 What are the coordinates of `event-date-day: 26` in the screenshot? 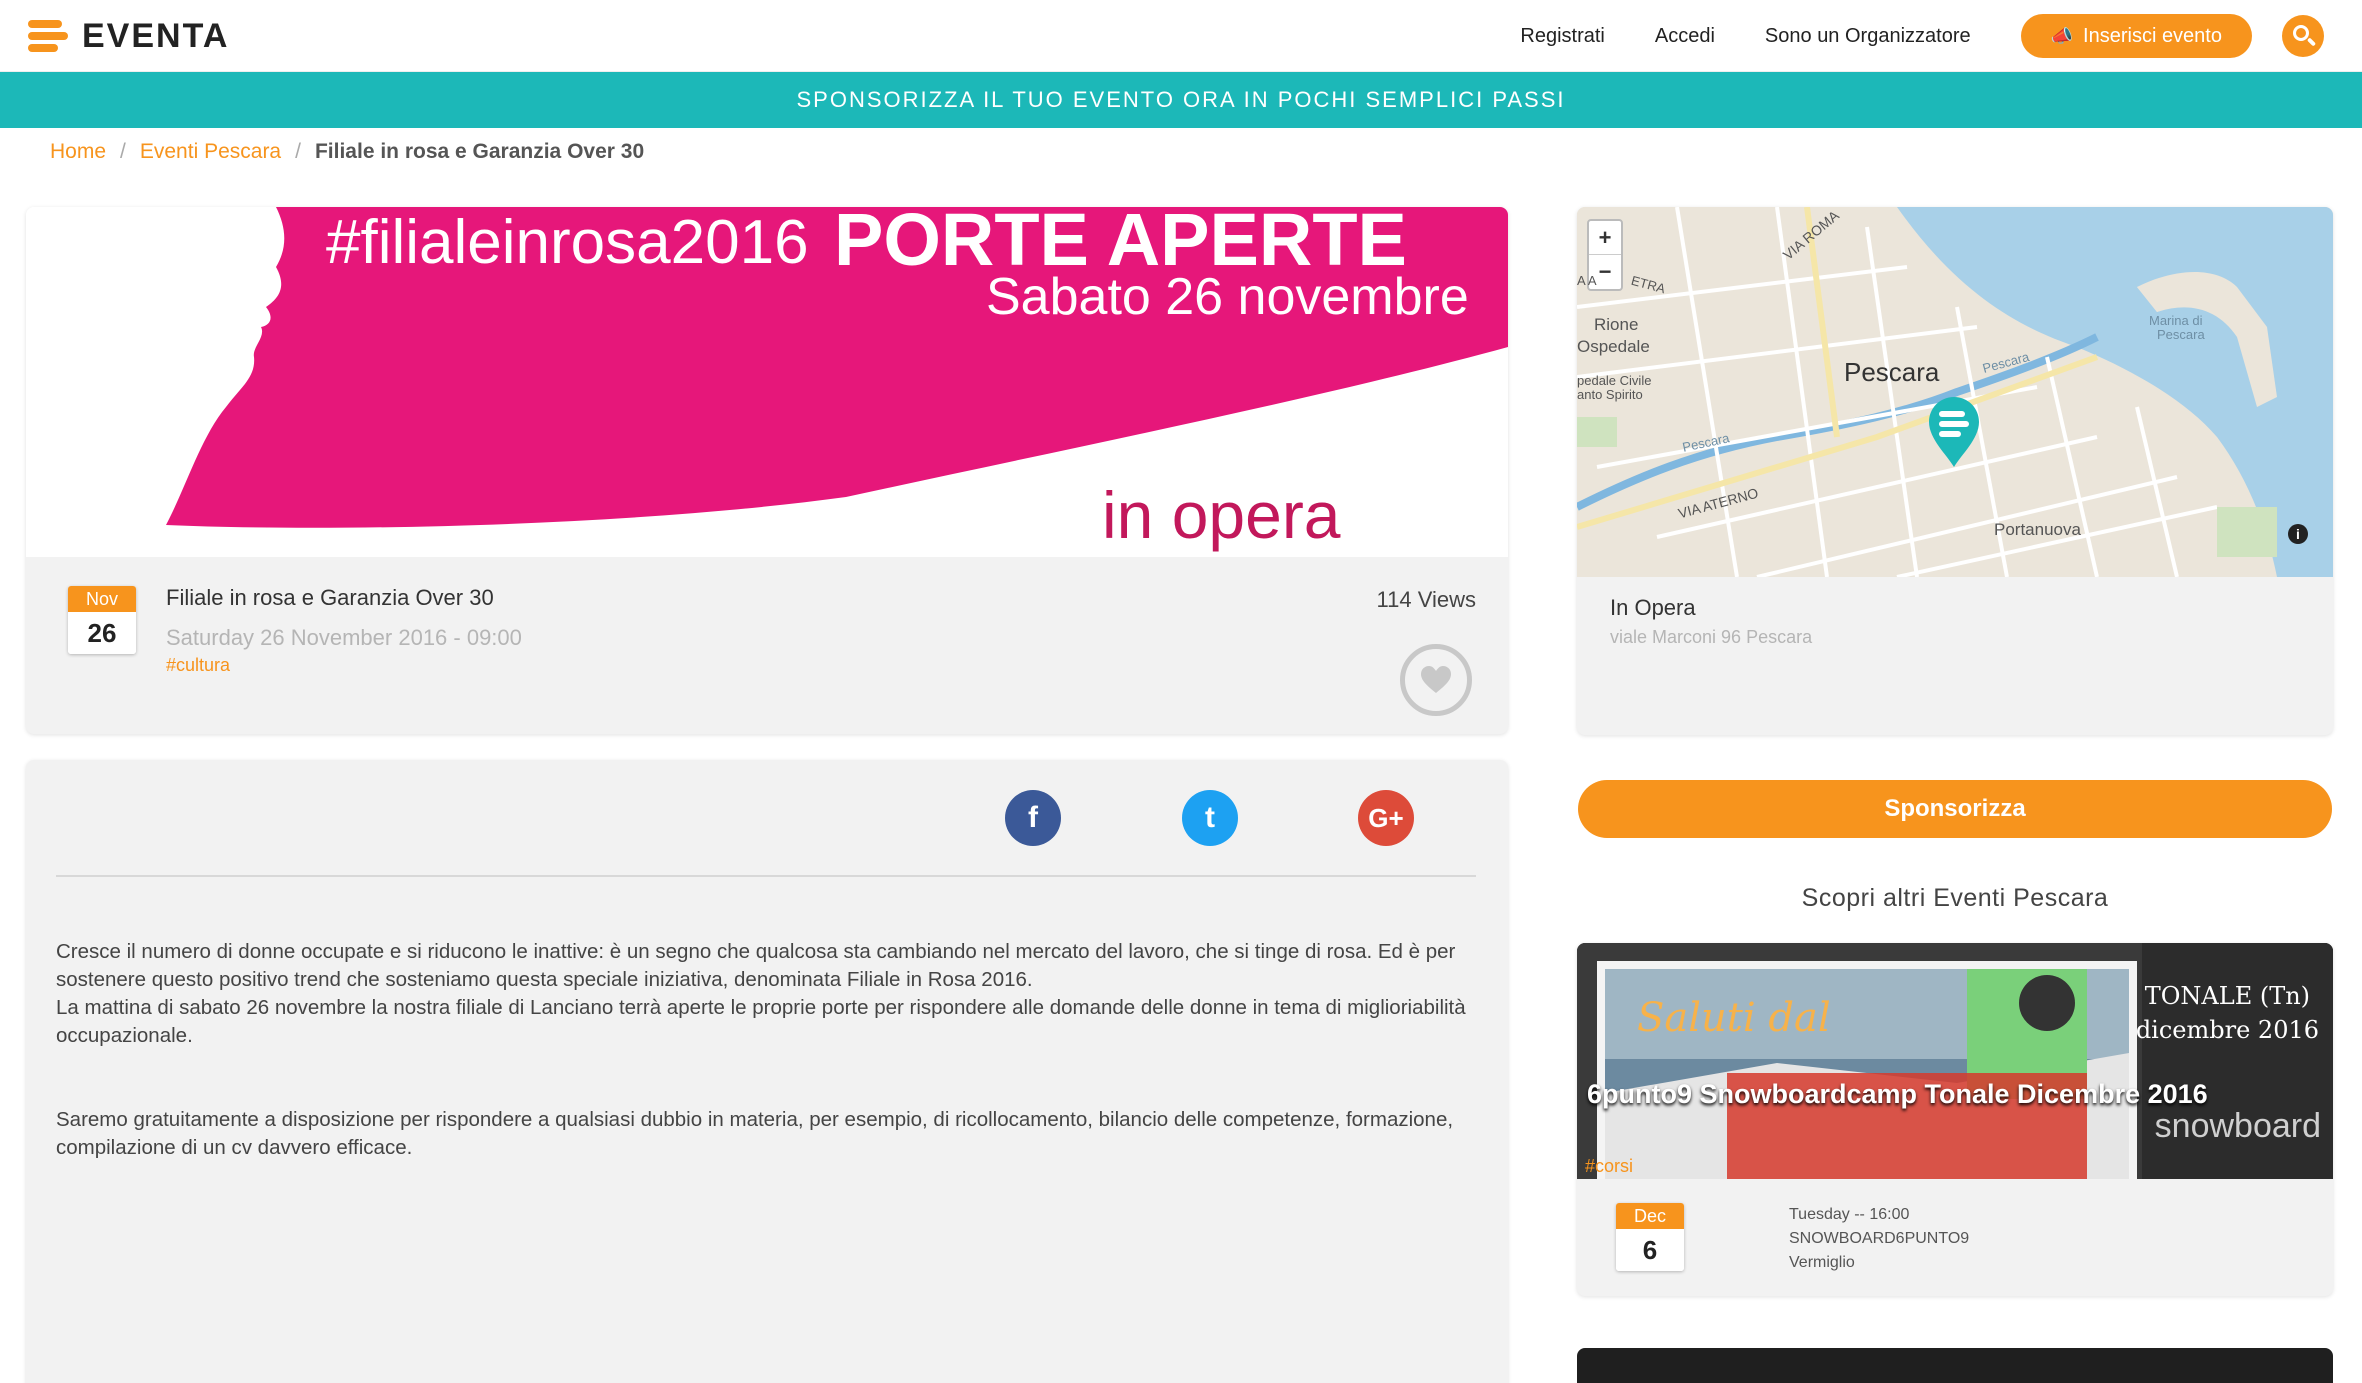 It's located at (102, 633).